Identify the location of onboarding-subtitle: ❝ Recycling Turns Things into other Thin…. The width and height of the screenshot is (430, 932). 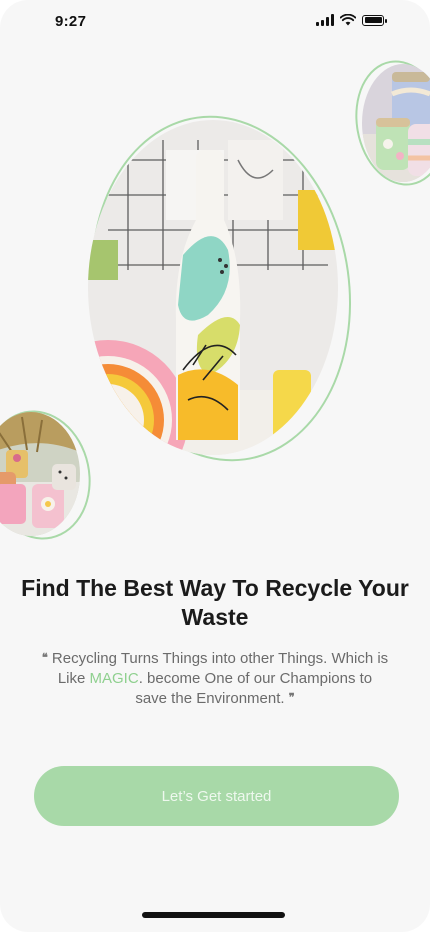
(215, 678).